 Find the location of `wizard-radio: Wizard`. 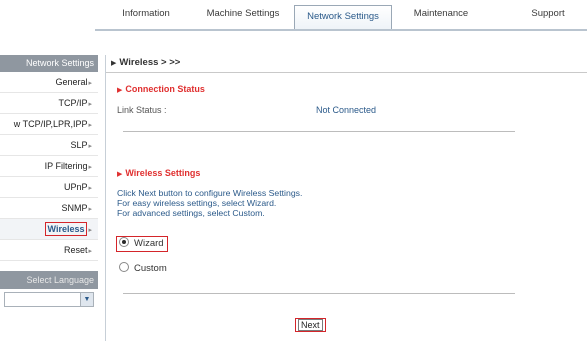

wizard-radio: Wizard is located at coordinates (142, 244).